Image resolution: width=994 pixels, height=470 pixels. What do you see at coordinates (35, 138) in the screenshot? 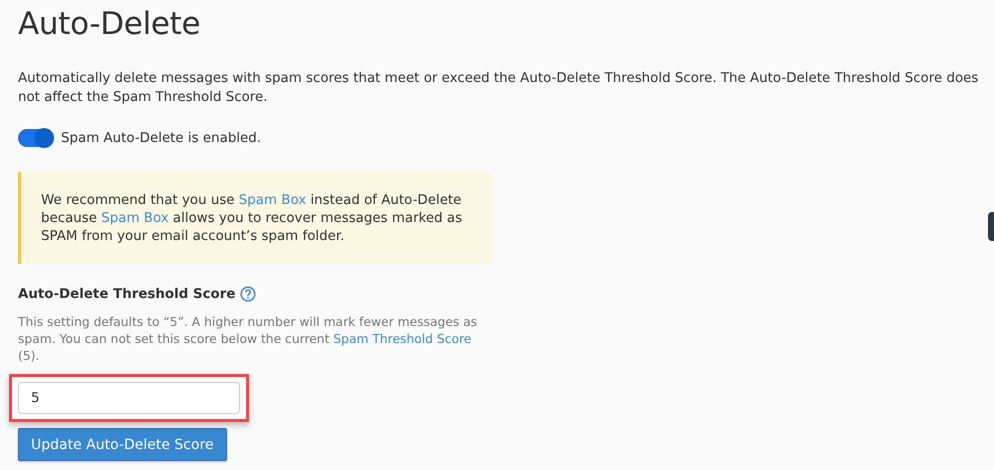
I see `toggle-switch` at bounding box center [35, 138].